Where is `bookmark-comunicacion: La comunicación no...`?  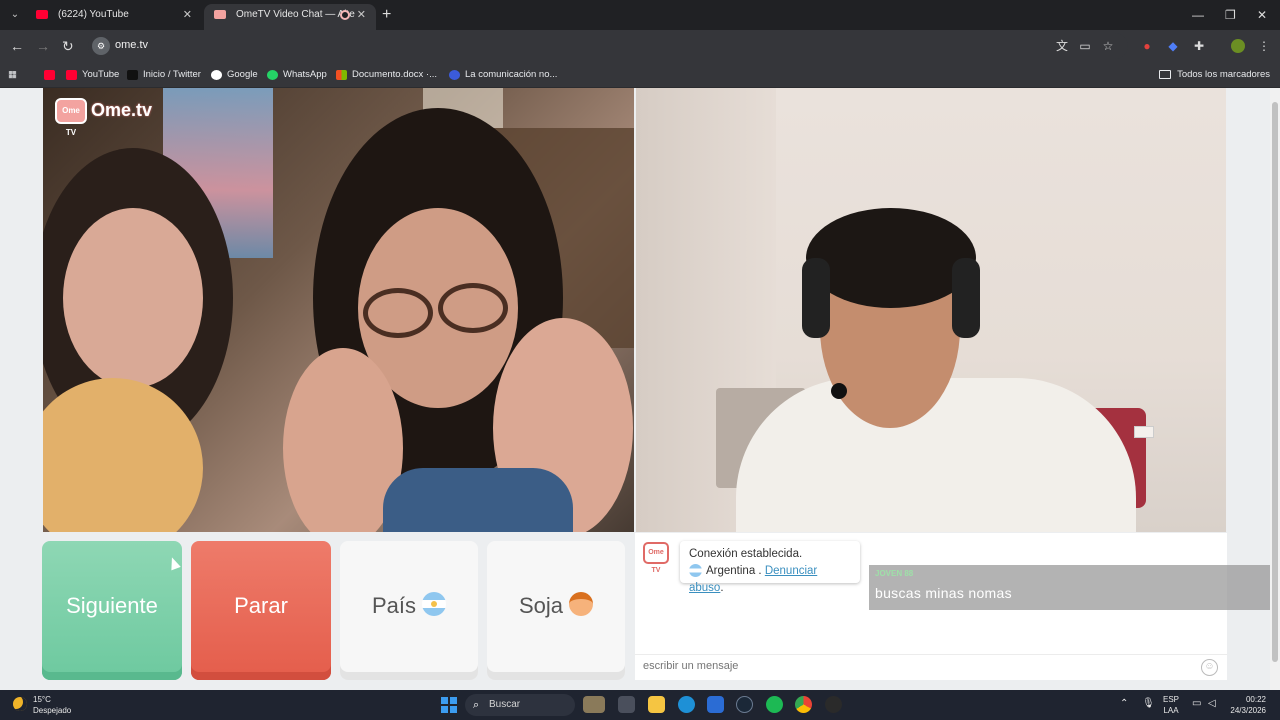
bookmark-comunicacion: La comunicación no... is located at coordinates (503, 75).